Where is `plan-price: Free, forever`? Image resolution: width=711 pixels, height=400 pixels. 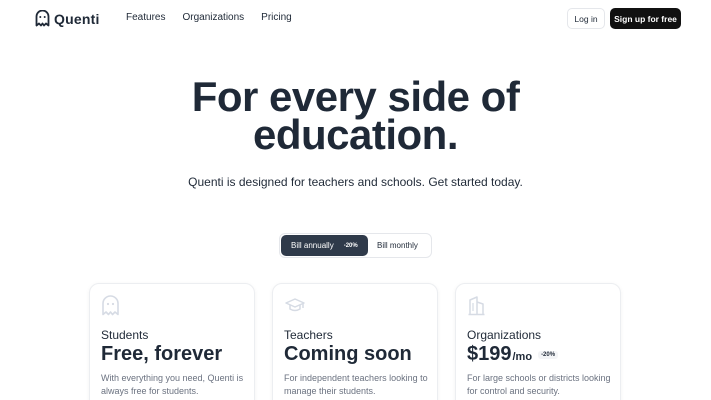
plan-price: Free, forever is located at coordinates (161, 354).